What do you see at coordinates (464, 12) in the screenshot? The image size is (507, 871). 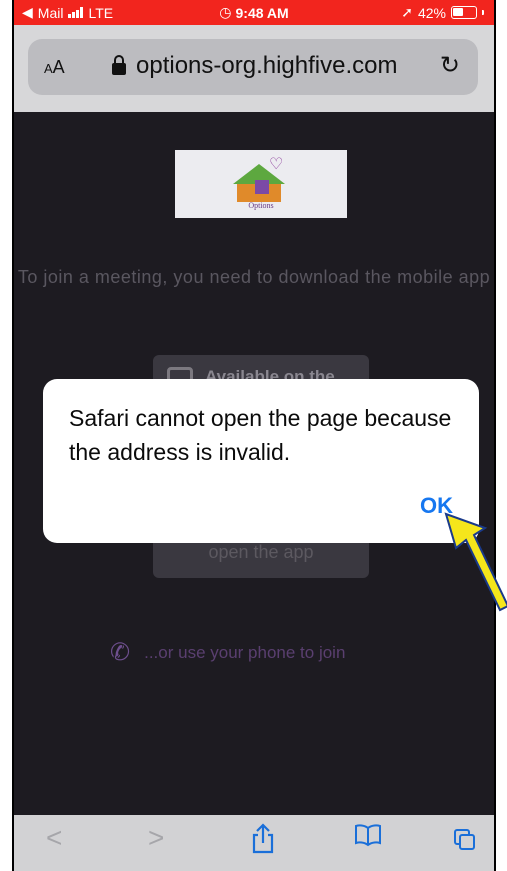 I see `battery-icon` at bounding box center [464, 12].